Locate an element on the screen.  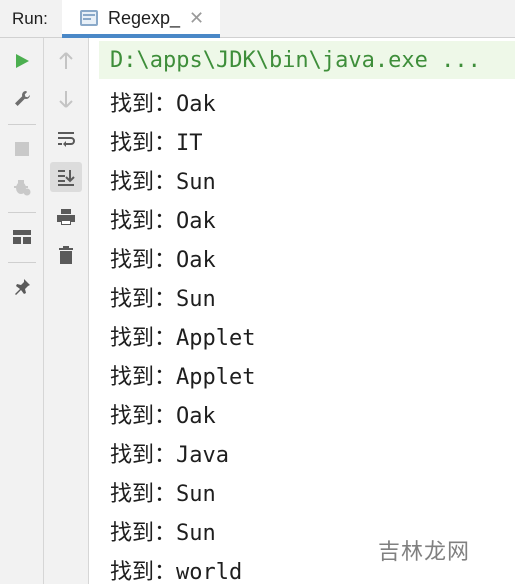
pin-button is located at coordinates (22, 287).